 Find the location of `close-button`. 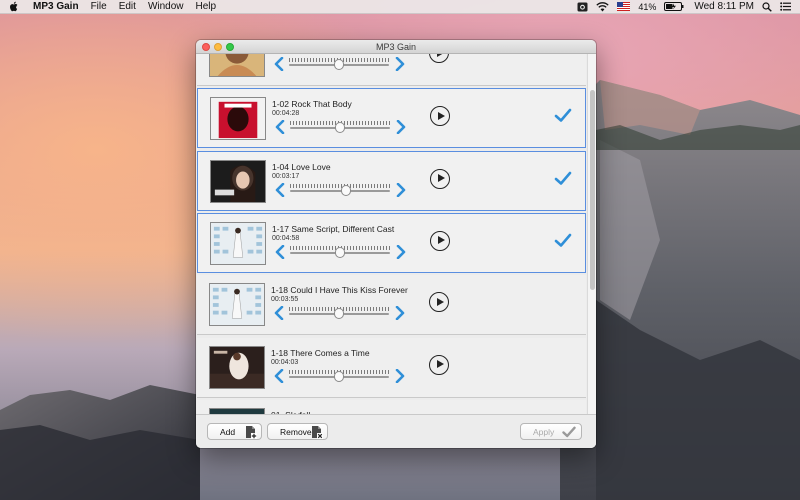

close-button is located at coordinates (206, 47).